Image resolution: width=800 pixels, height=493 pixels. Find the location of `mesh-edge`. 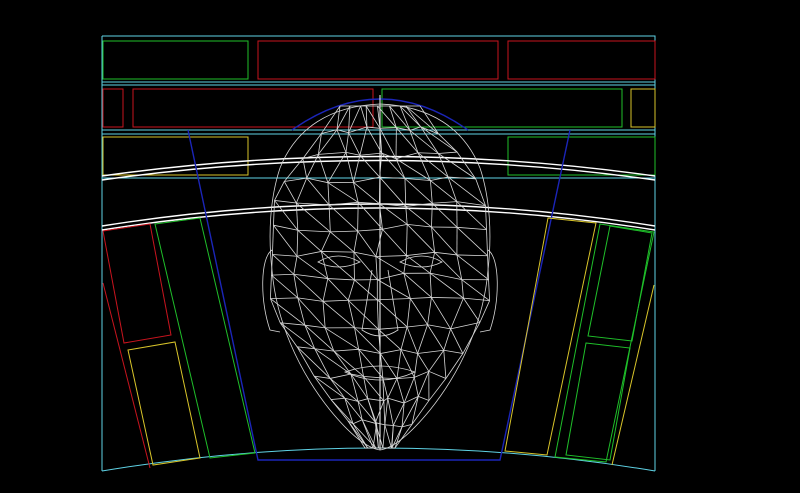

mesh-edge is located at coordinates (358, 217).